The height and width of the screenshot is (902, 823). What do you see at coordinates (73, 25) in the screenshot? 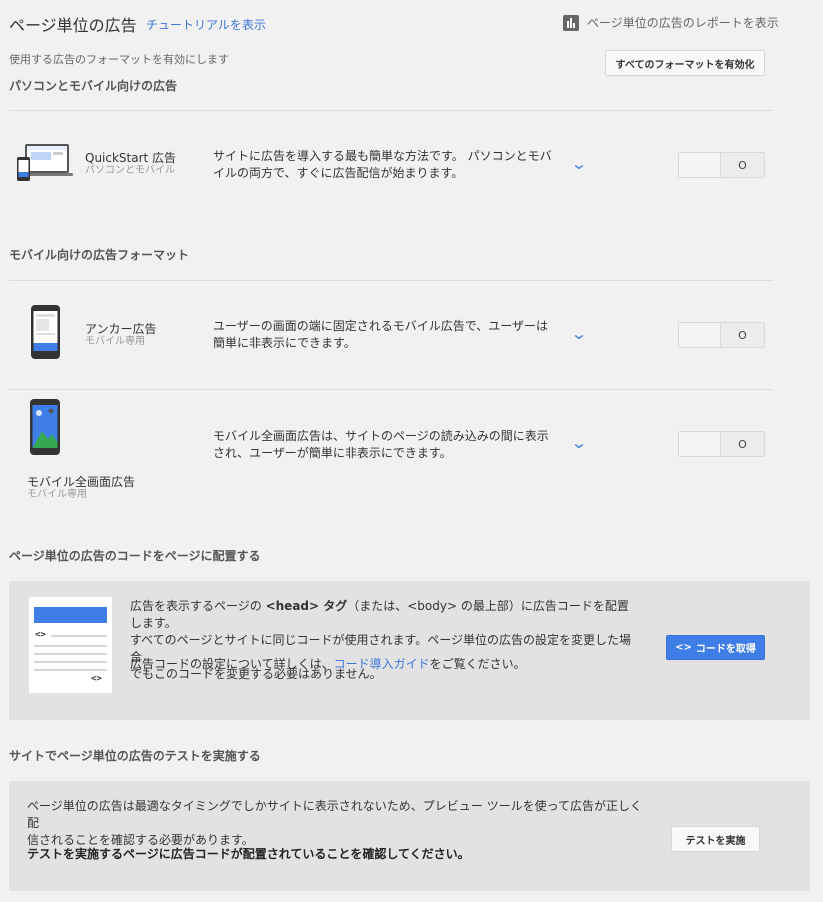
I see `page-title: ページ単位の広告` at bounding box center [73, 25].